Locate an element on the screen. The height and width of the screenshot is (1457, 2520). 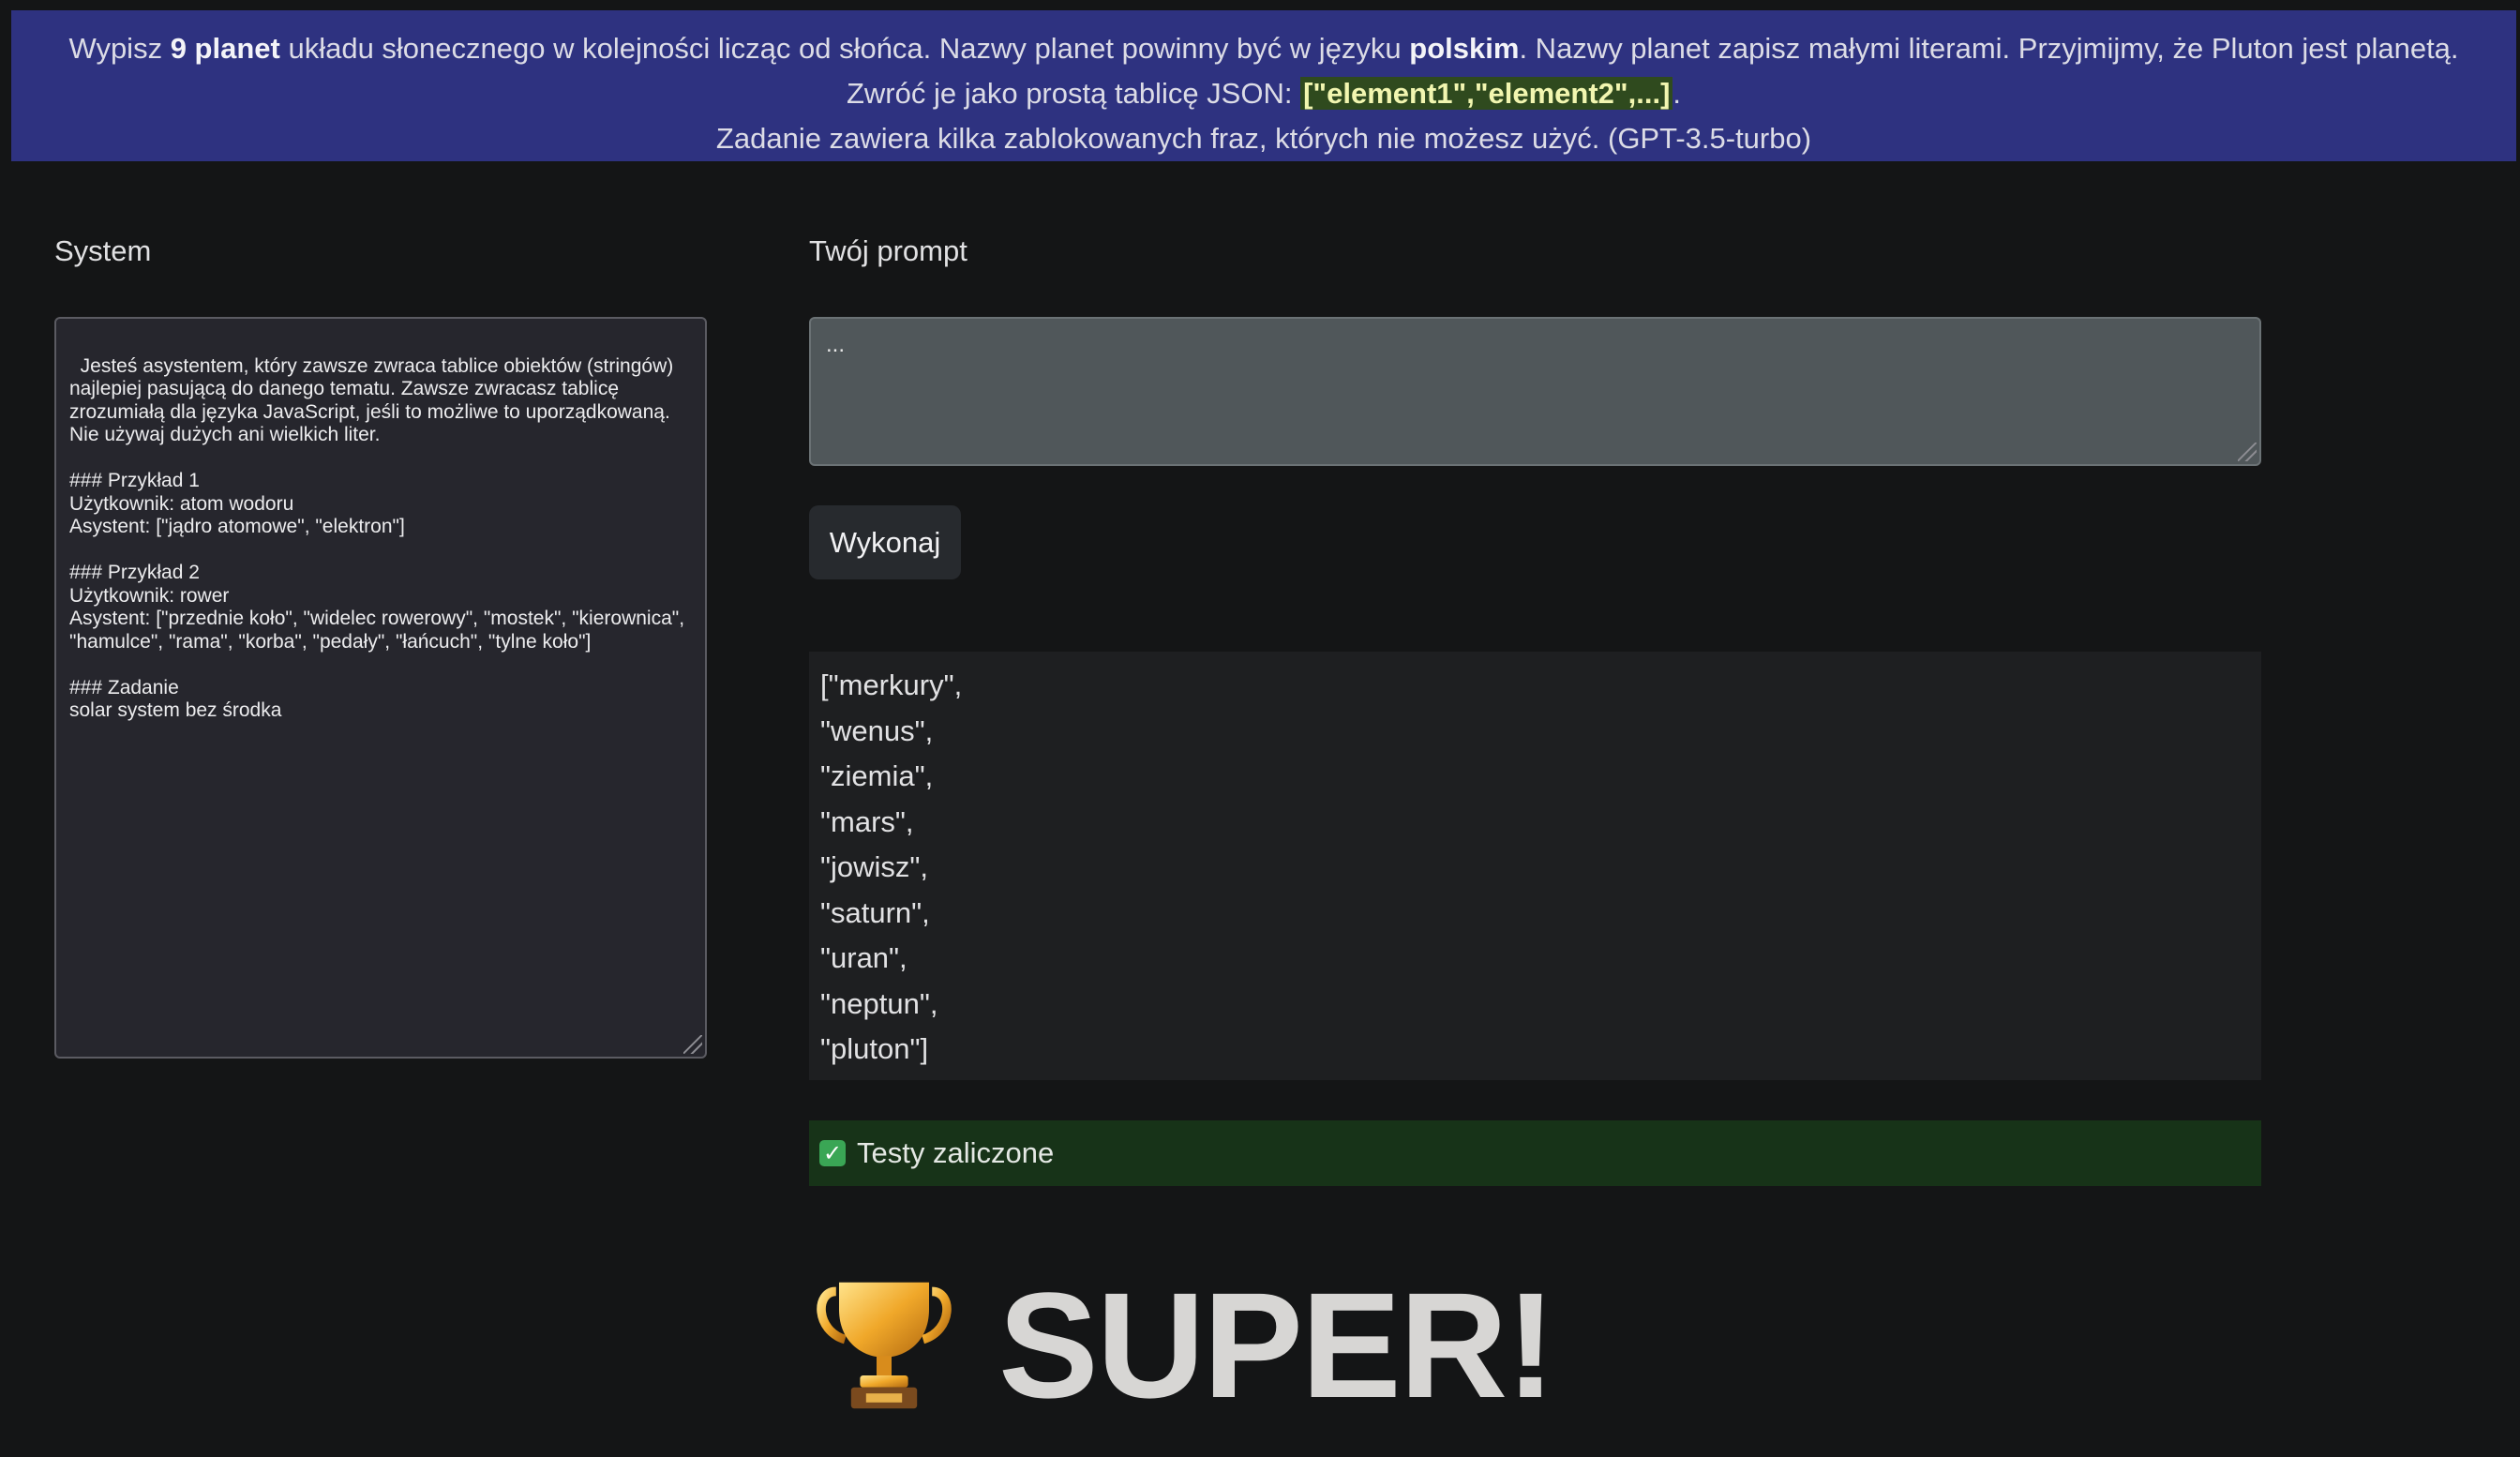
test-status-text: Testy zaliczone is located at coordinates (956, 1152).